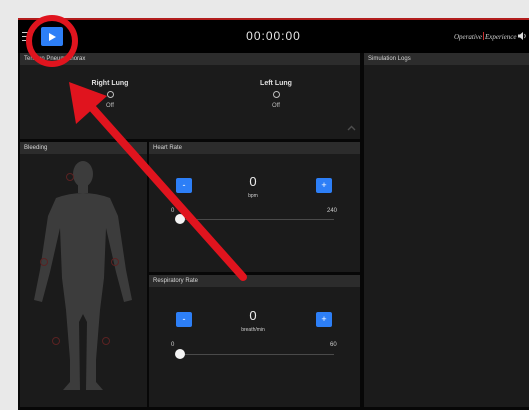 The height and width of the screenshot is (410, 529). What do you see at coordinates (52, 41) in the screenshot?
I see `annotation-circle` at bounding box center [52, 41].